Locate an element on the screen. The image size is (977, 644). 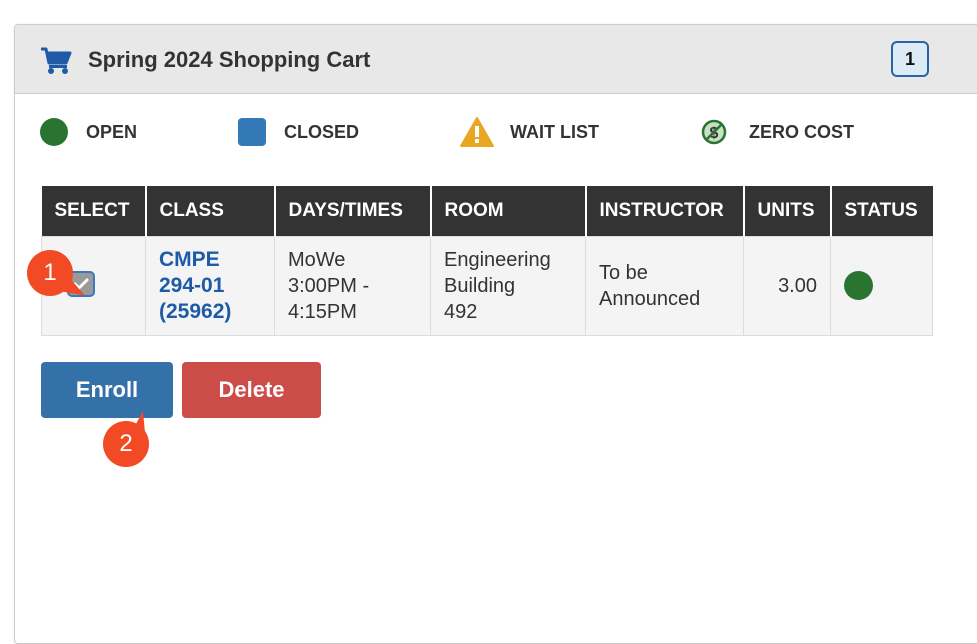
days: MoWe is located at coordinates (317, 259).